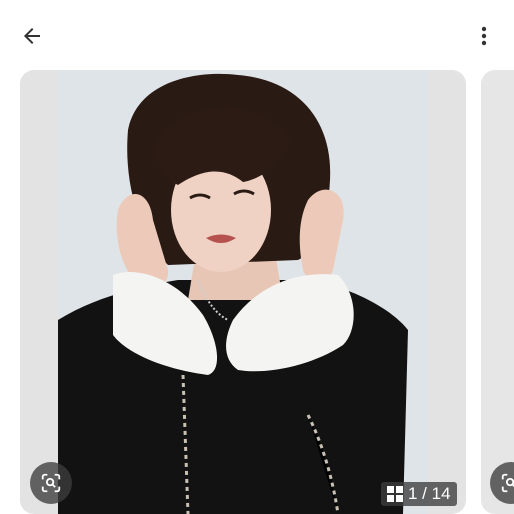 The height and width of the screenshot is (514, 514). I want to click on back-button, so click(32, 36).